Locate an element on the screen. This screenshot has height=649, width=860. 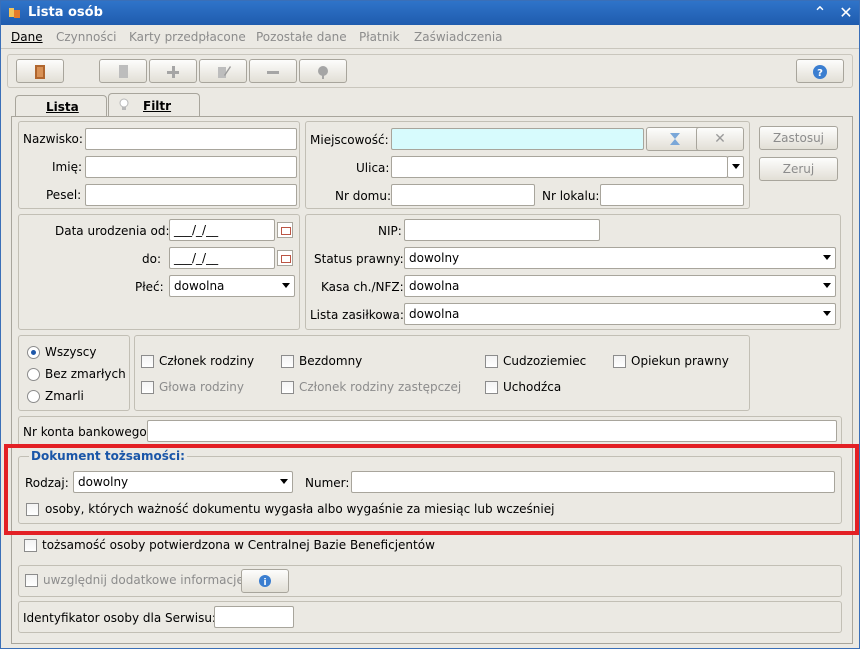
radio-wszyscy is located at coordinates (33, 352).